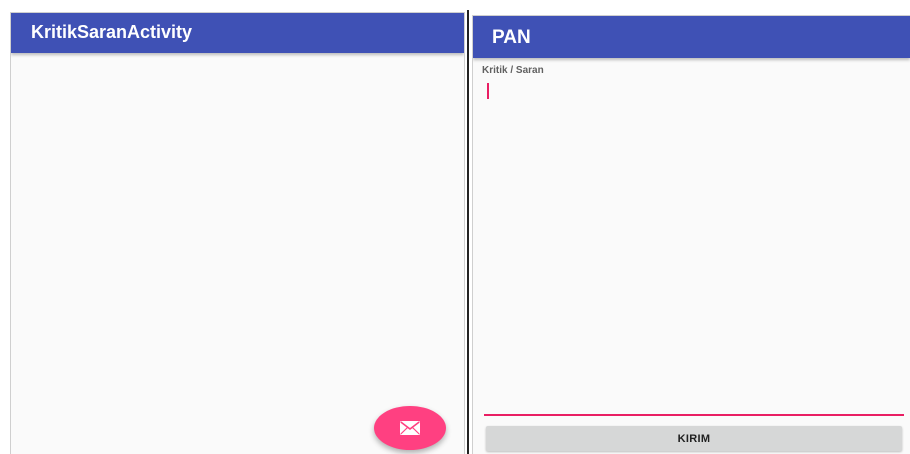  What do you see at coordinates (468, 232) in the screenshot?
I see `screenshot-divider` at bounding box center [468, 232].